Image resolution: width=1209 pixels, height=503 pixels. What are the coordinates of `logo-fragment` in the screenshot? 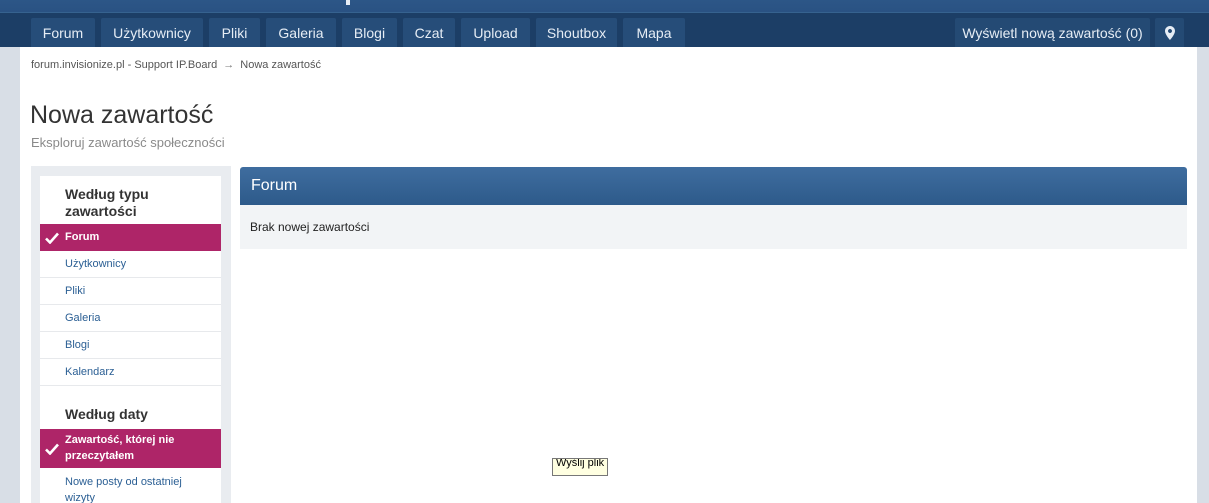 It's located at (348, 2).